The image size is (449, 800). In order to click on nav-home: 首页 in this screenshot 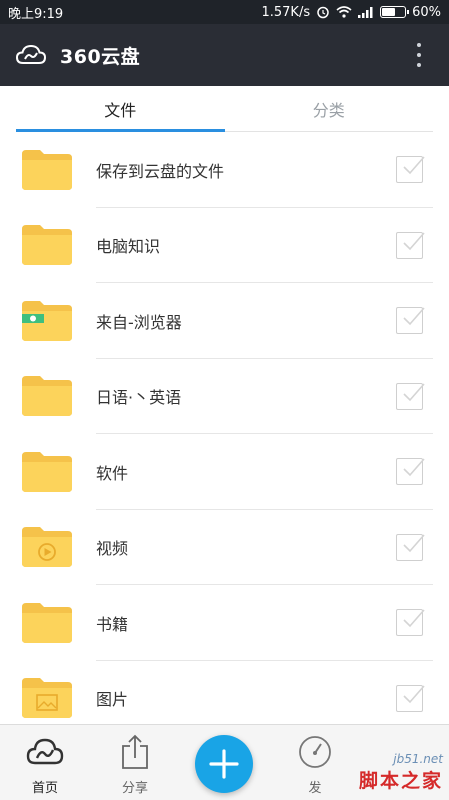, I will do `click(45, 765)`.